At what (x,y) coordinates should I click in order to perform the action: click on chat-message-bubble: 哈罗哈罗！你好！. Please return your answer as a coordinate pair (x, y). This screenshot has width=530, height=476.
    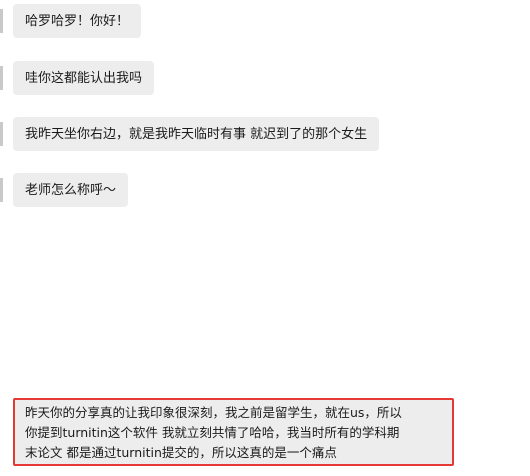
    Looking at the image, I should click on (77, 21).